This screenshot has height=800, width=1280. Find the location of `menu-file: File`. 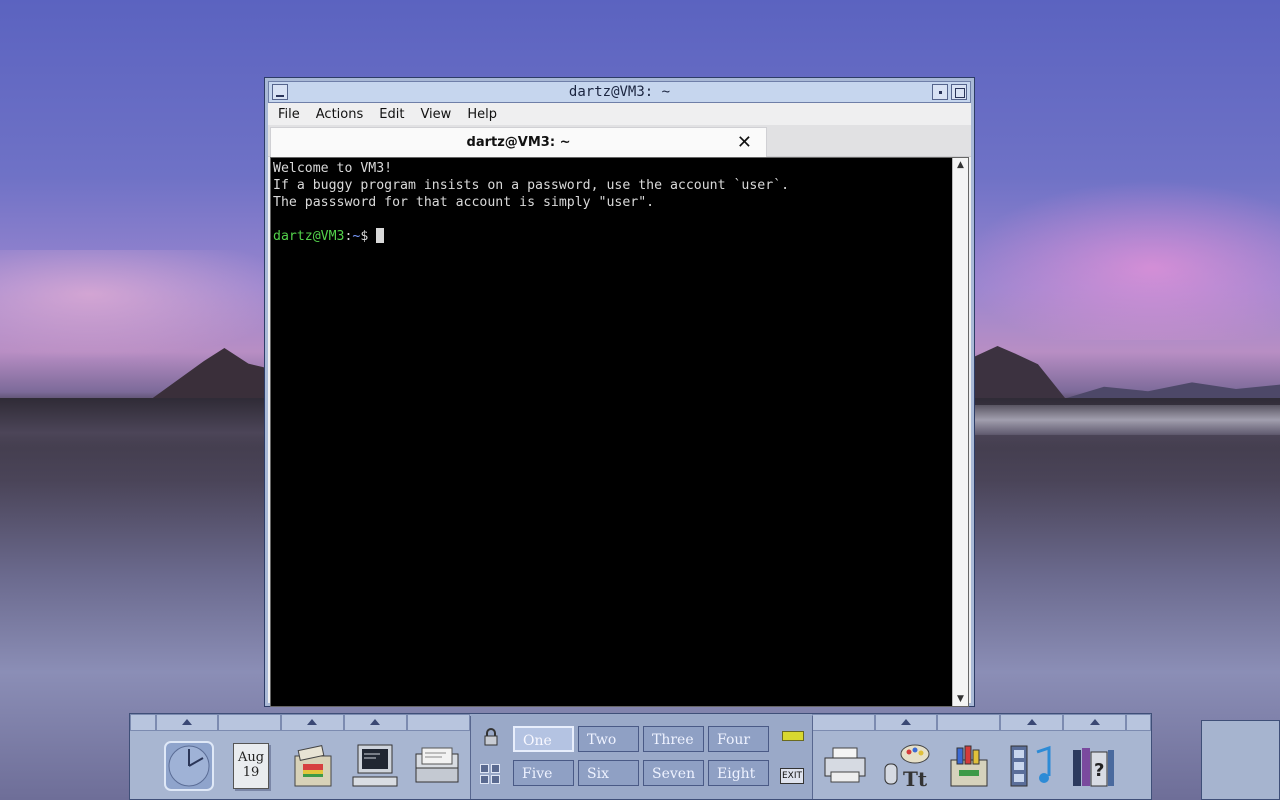

menu-file: File is located at coordinates (289, 114).